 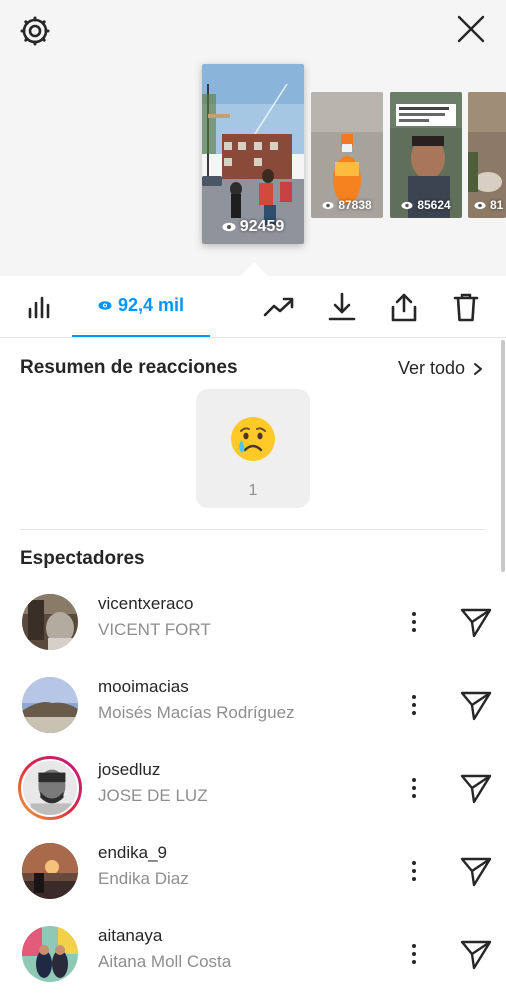 I want to click on delete-button, so click(x=466, y=307).